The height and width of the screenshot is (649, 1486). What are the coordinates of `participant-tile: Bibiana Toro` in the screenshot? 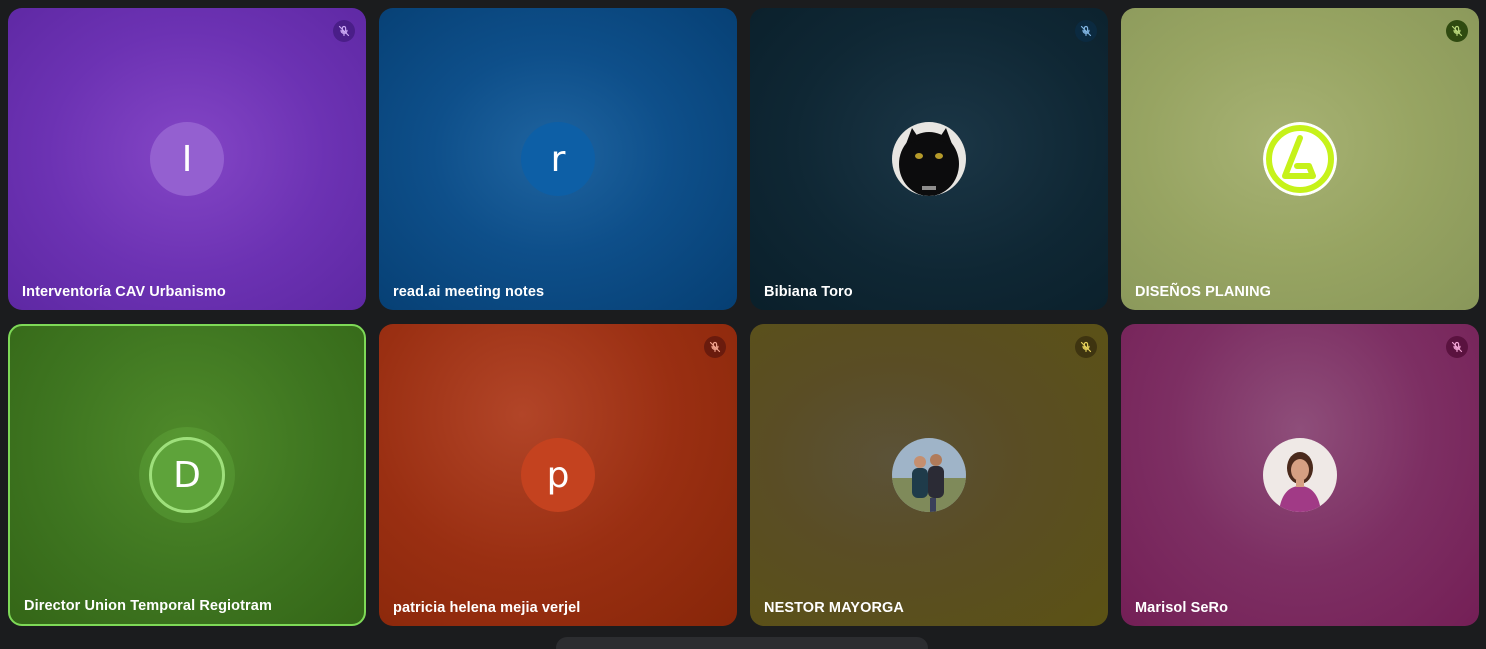 It's located at (929, 159).